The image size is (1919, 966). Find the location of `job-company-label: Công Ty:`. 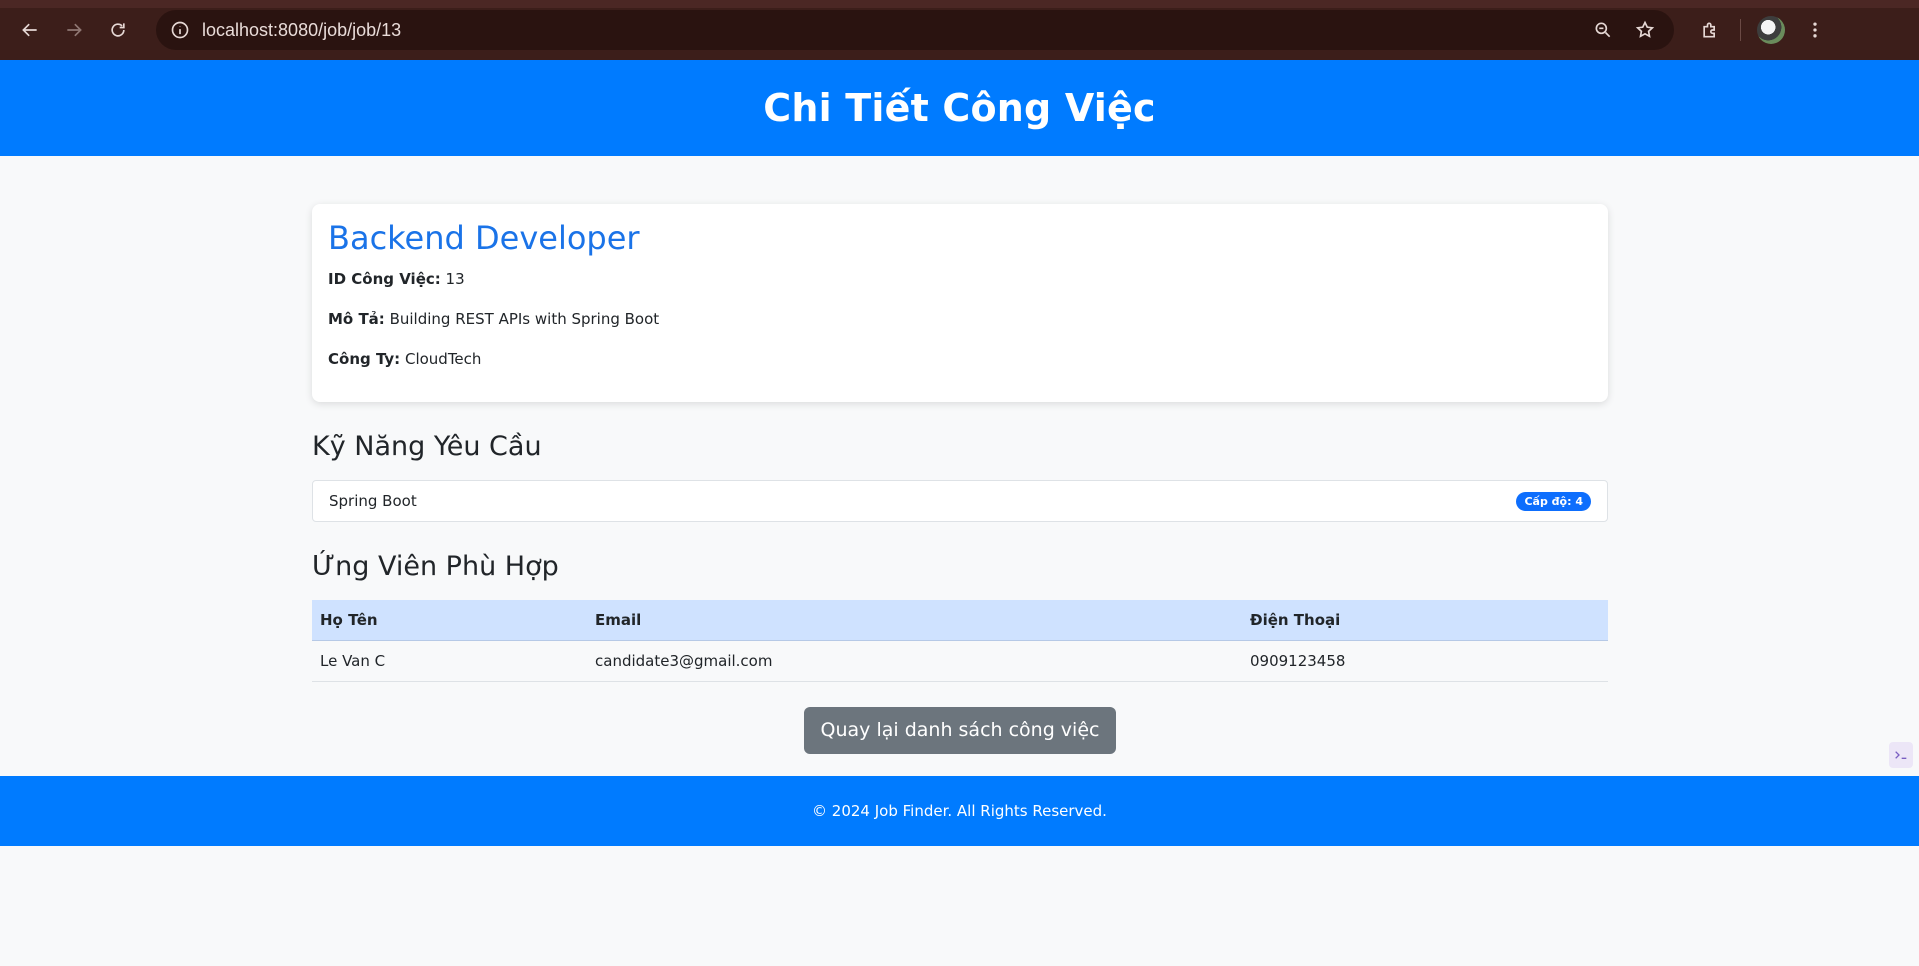

job-company-label: Công Ty: is located at coordinates (364, 359).